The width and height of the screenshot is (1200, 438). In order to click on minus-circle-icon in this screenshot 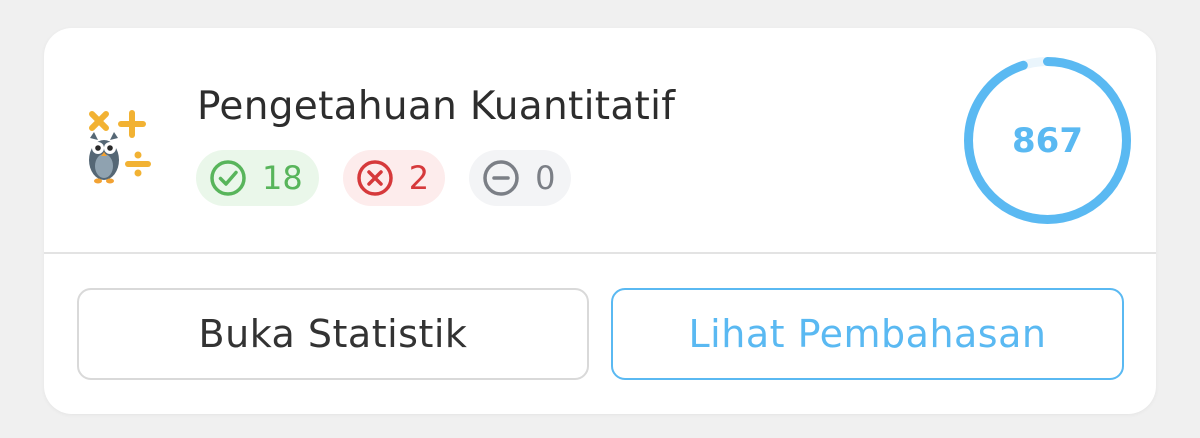, I will do `click(501, 178)`.